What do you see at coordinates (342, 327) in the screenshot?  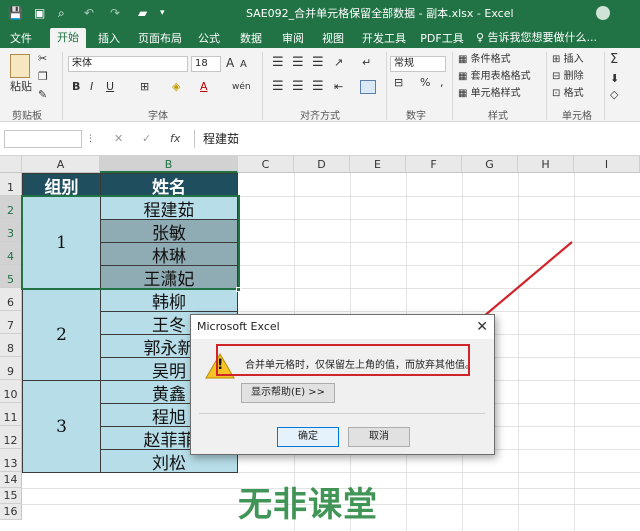 I see `dialog-title: Microsoft Excel` at bounding box center [342, 327].